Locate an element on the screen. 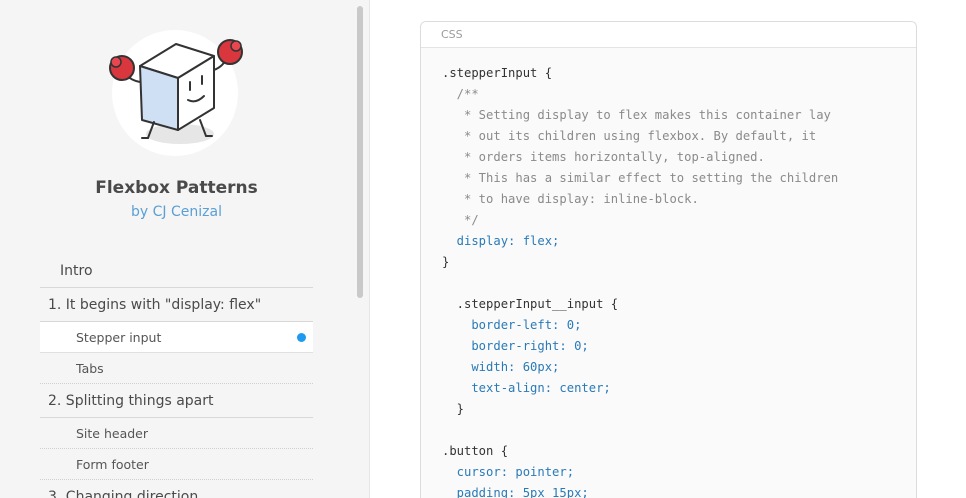 The image size is (966, 498). code-line: .button { is located at coordinates (475, 451).